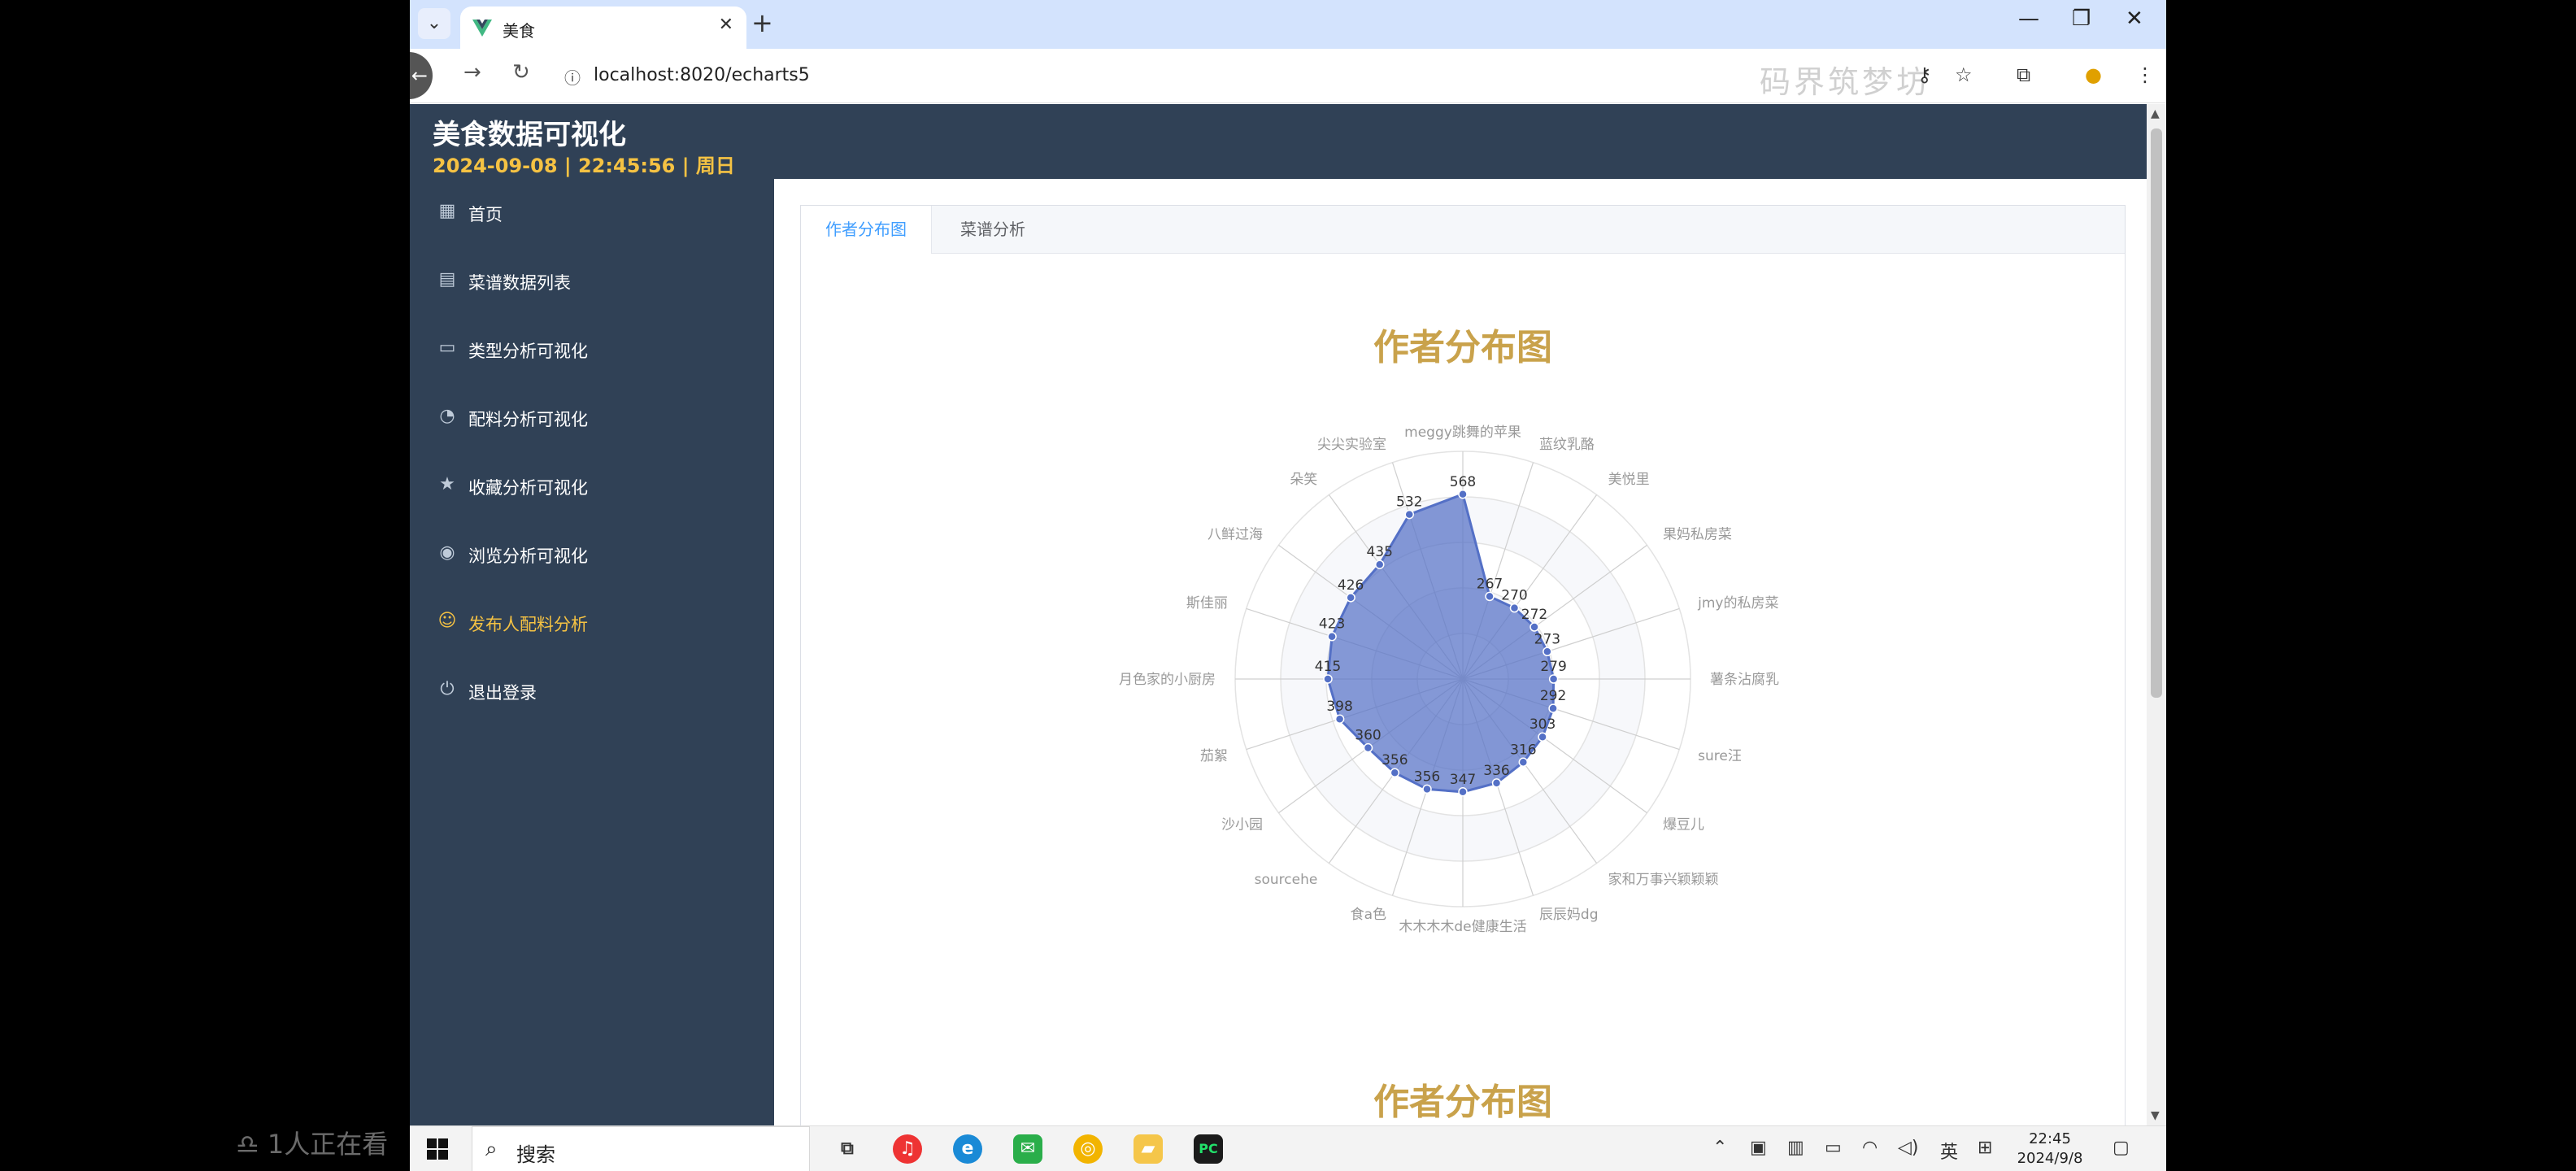 This screenshot has height=1171, width=2576. What do you see at coordinates (1168, 680) in the screenshot?
I see `radar-indicator-label: 月色家的小厨房` at bounding box center [1168, 680].